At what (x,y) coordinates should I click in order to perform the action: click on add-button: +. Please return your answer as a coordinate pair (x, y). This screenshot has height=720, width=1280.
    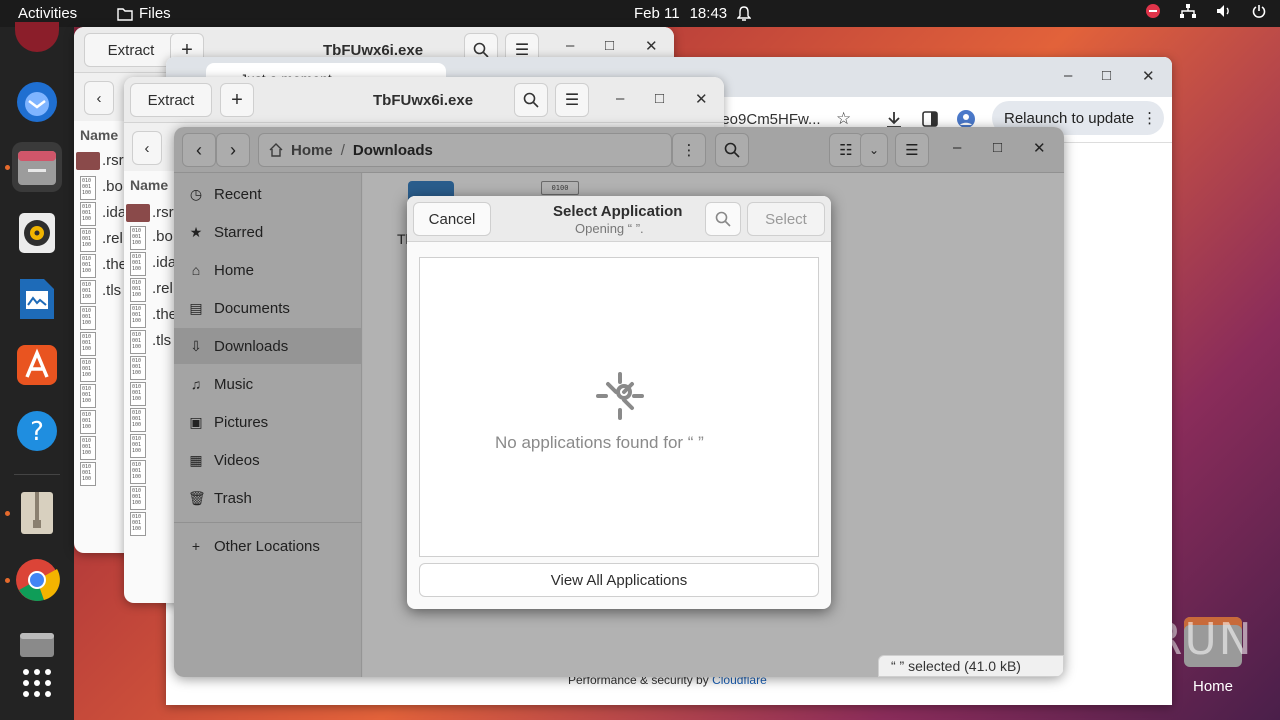
    Looking at the image, I should click on (237, 100).